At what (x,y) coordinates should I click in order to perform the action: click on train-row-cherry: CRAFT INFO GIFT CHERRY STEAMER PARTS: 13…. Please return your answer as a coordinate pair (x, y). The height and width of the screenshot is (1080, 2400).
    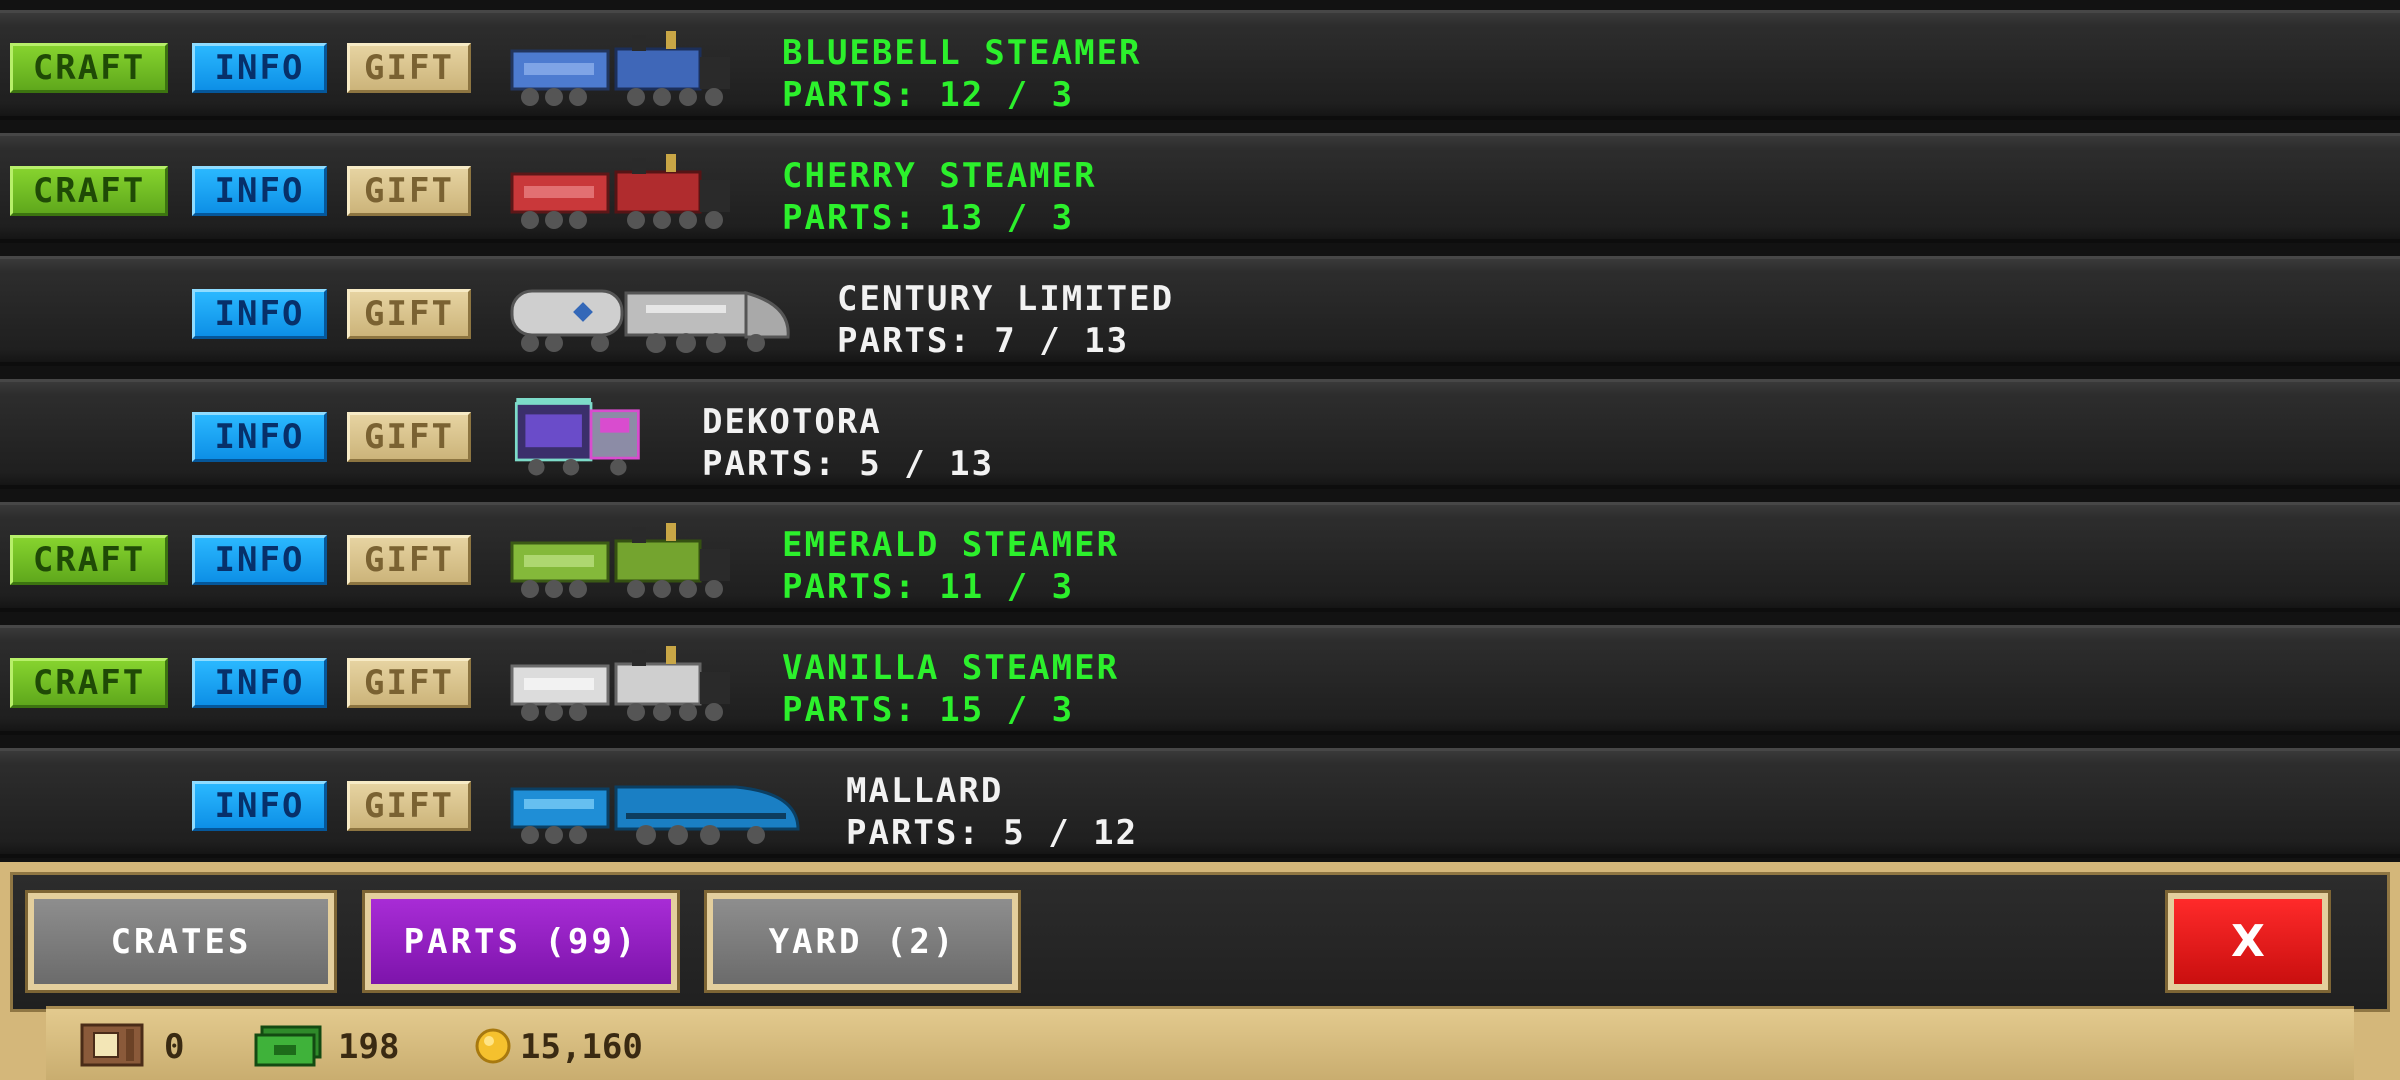
    Looking at the image, I should click on (1200, 188).